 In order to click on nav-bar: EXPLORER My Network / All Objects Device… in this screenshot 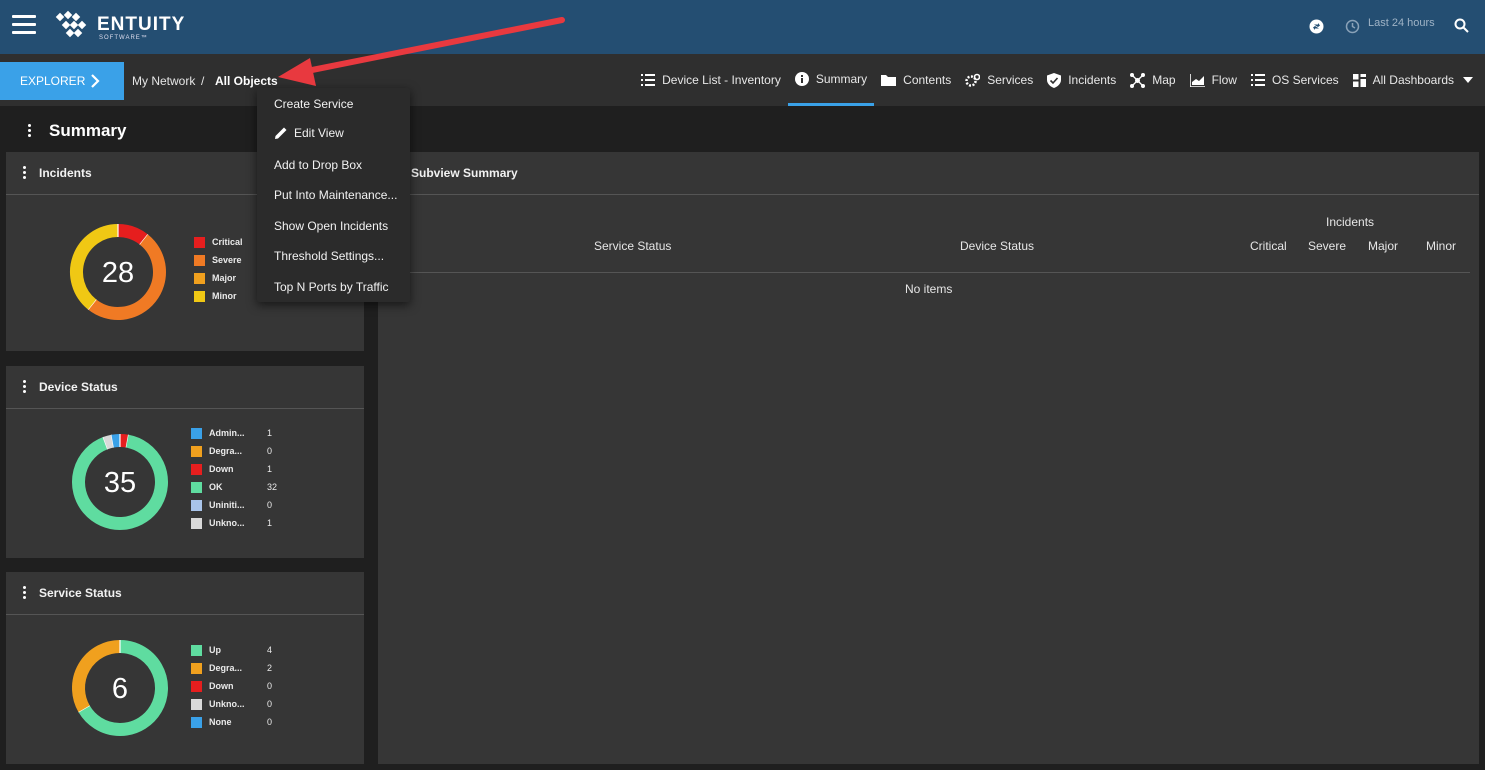, I will do `click(742, 80)`.